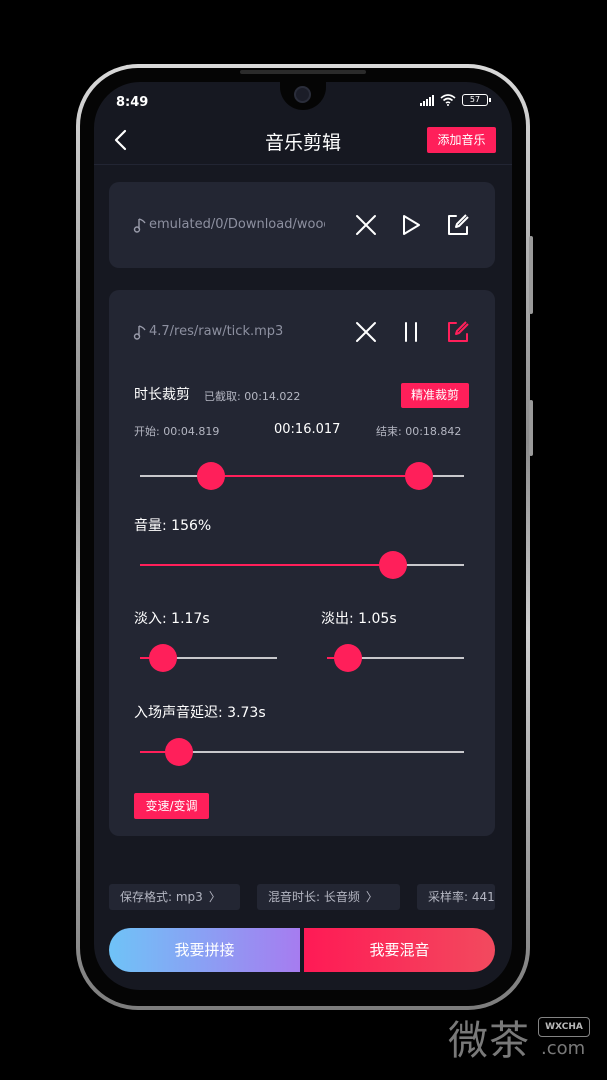  I want to click on header-divider, so click(303, 164).